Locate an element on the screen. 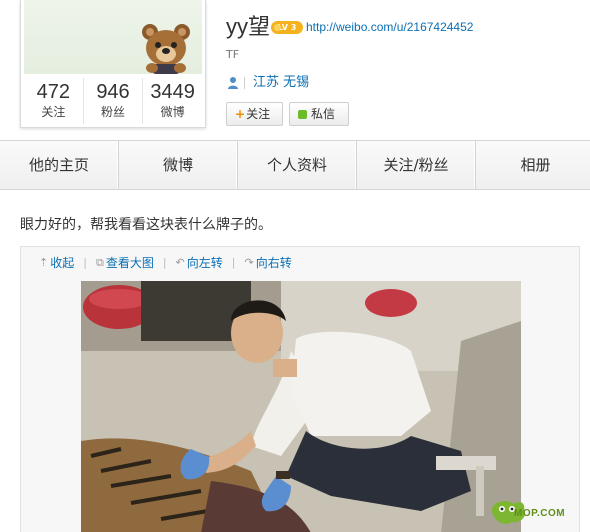  rotate-right-label: 向右转 is located at coordinates (273, 263).